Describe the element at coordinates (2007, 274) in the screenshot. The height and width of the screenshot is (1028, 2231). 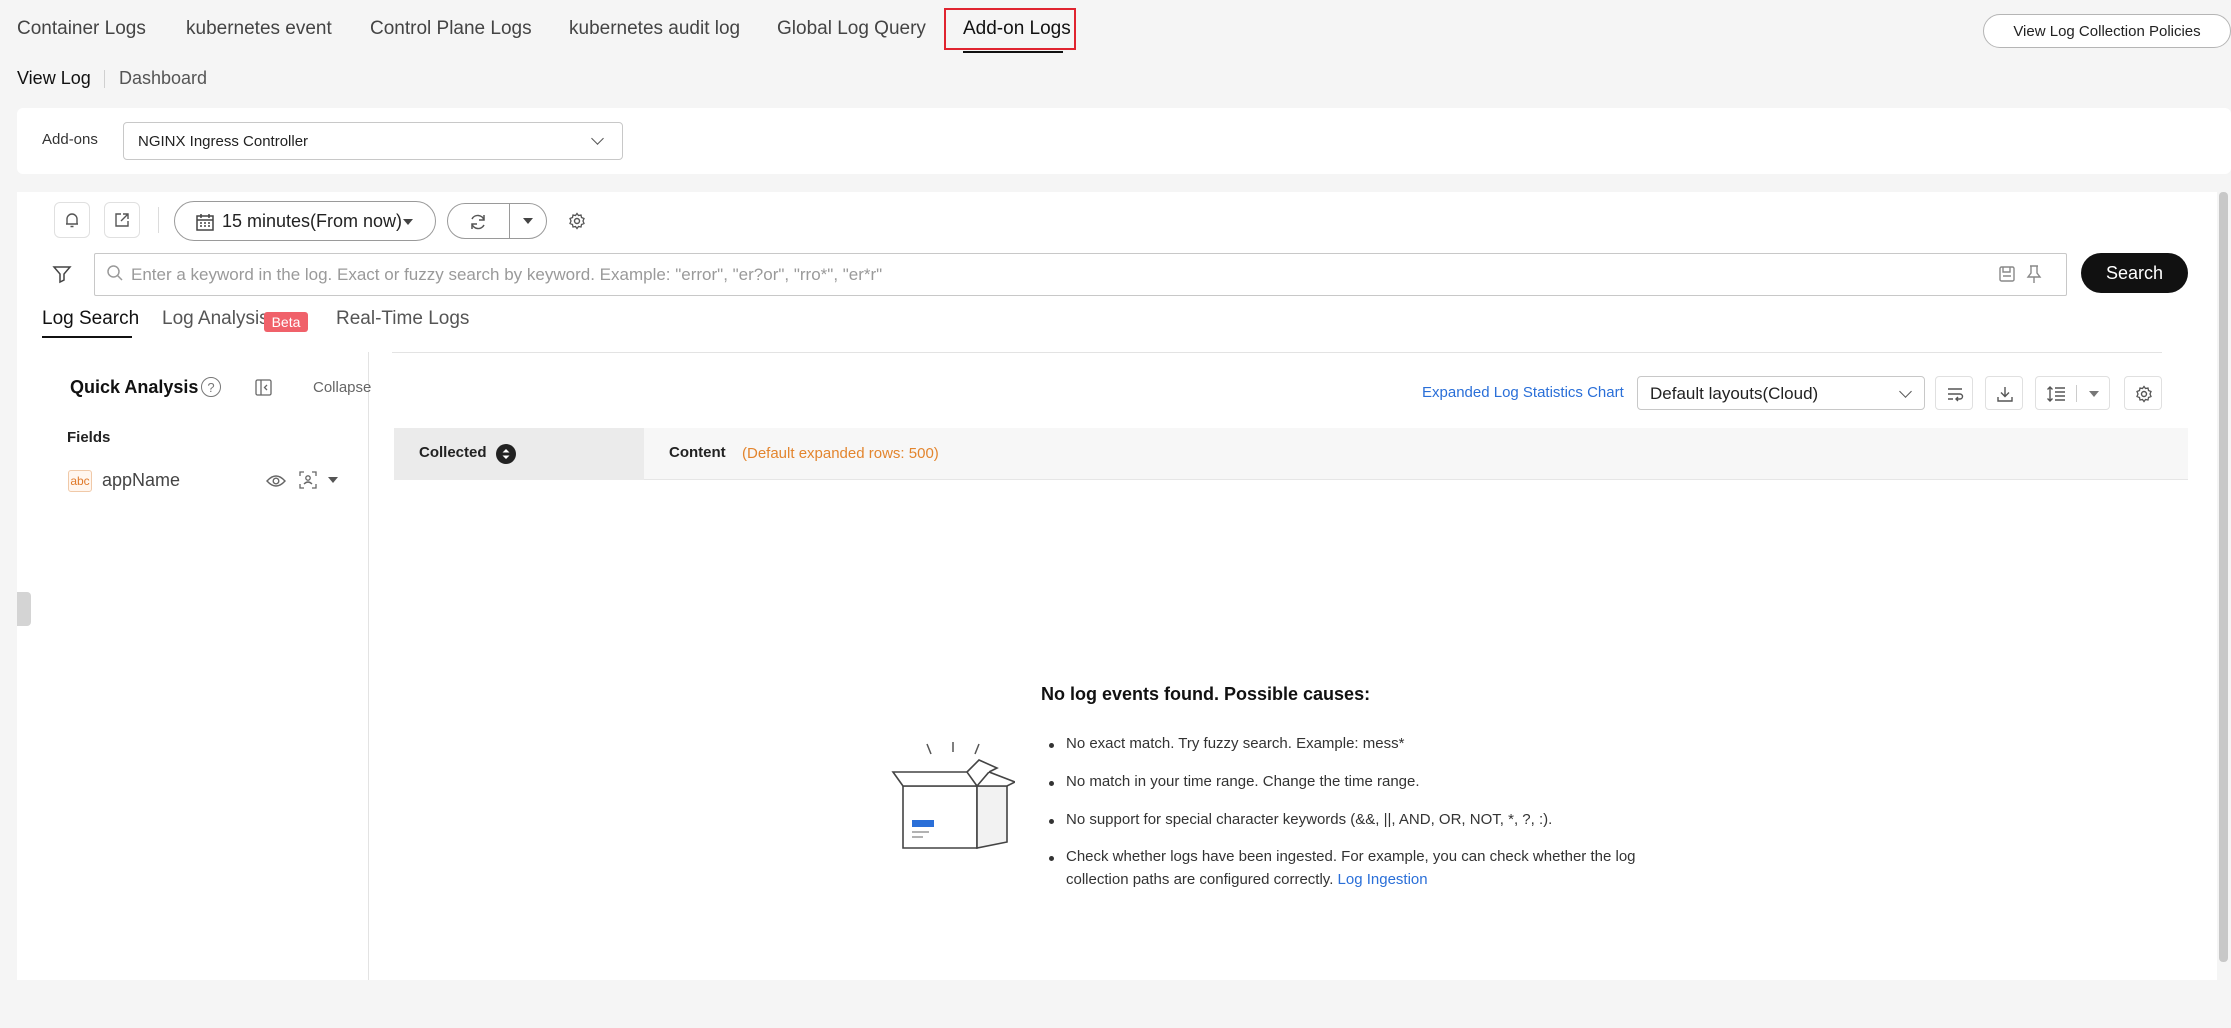
I see `save-query-icon` at that location.